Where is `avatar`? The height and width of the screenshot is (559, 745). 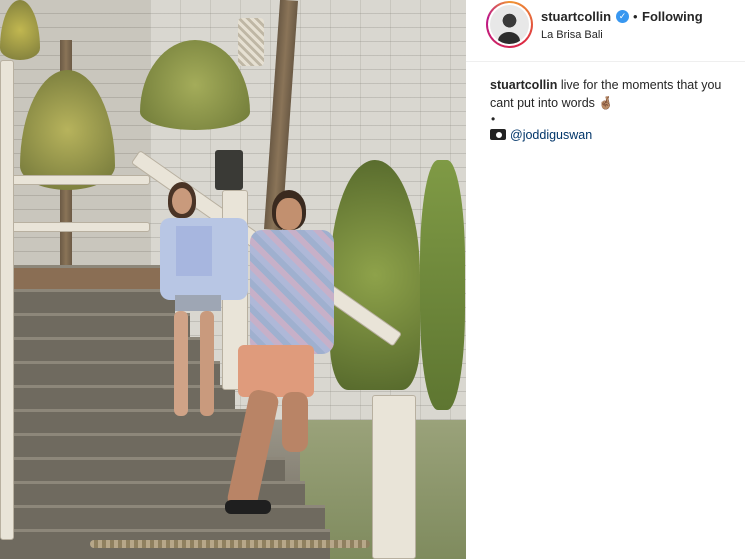 avatar is located at coordinates (509, 24).